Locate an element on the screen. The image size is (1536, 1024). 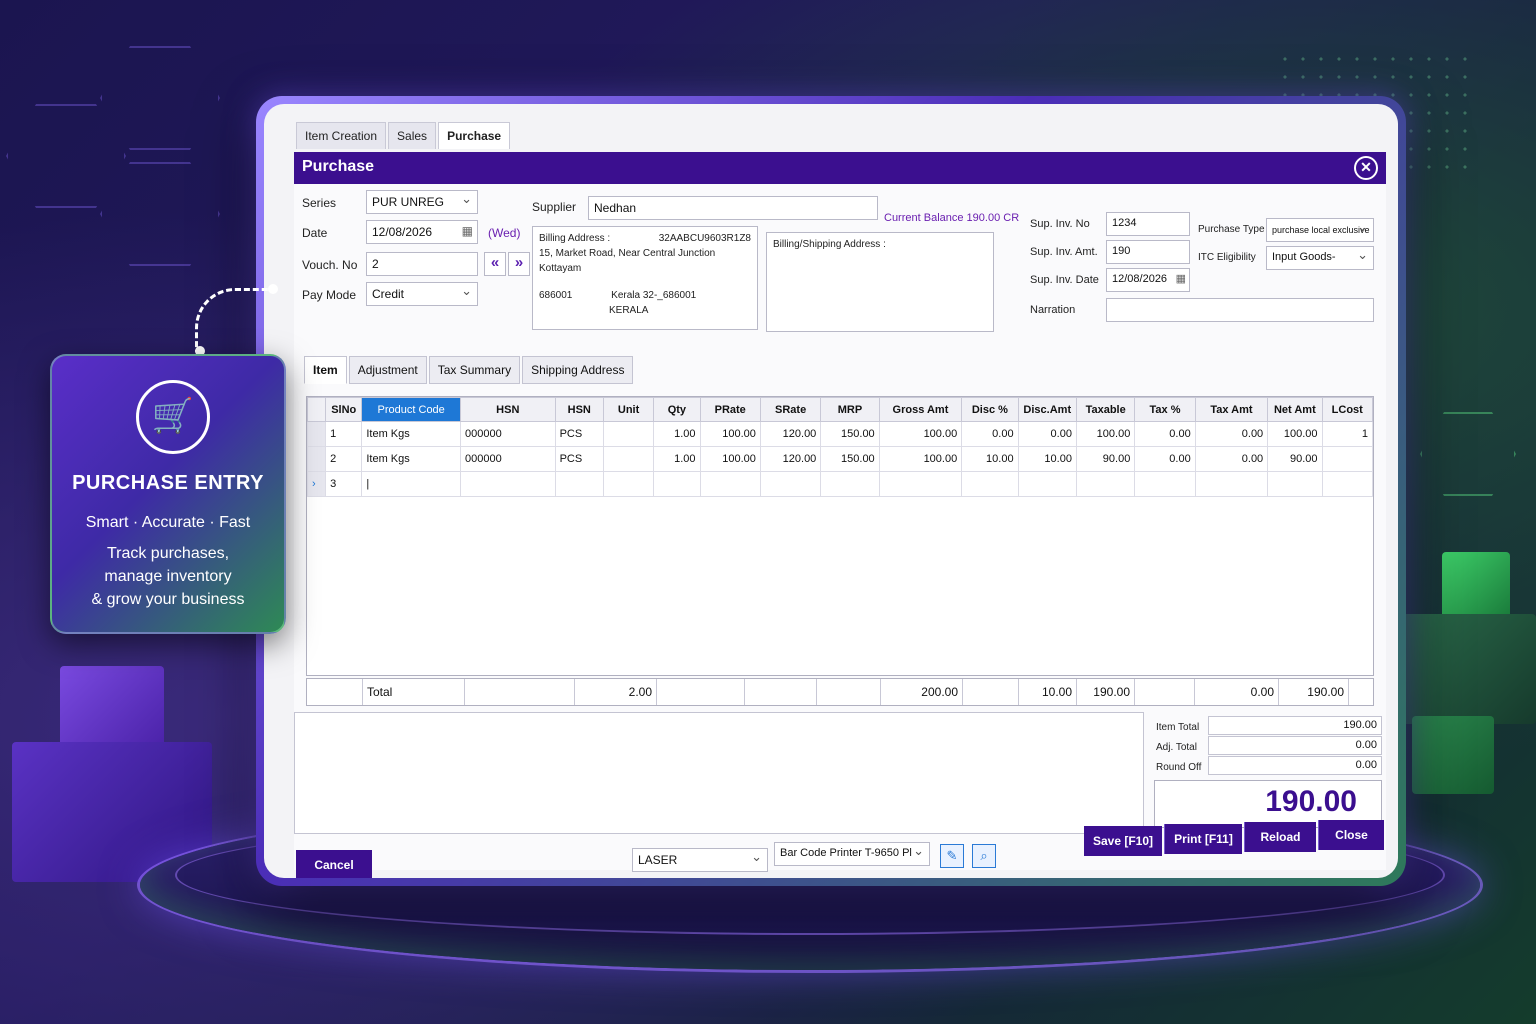
table-cell: 1 is located at coordinates (344, 434).